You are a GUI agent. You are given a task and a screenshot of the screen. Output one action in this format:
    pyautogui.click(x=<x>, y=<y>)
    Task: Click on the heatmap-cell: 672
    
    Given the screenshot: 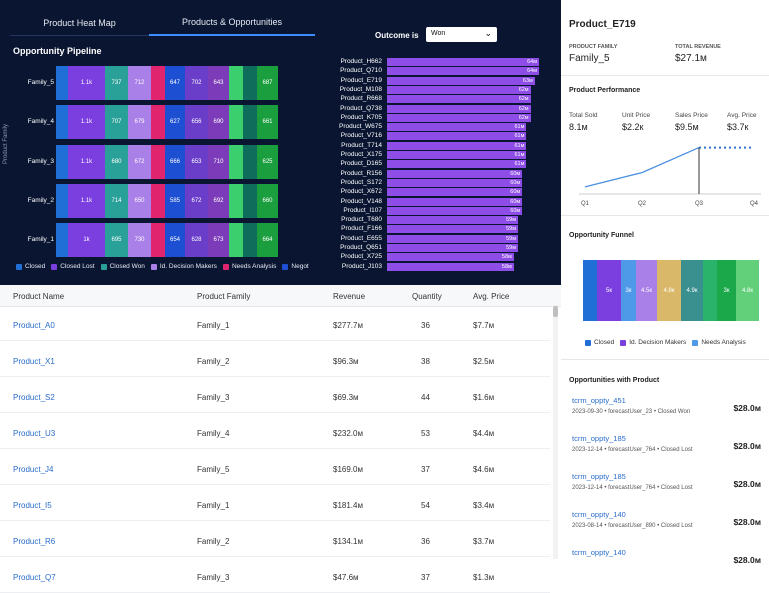 What is the action you would take?
    pyautogui.click(x=139, y=162)
    